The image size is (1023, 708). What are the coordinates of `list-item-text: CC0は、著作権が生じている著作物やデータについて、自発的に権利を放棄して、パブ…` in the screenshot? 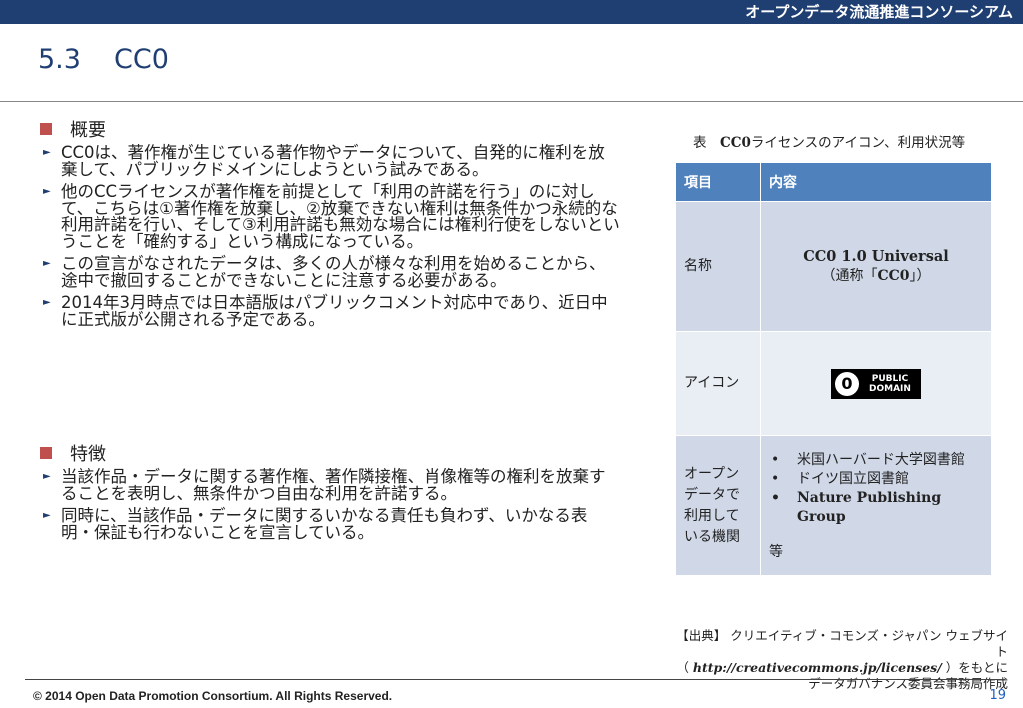 It's located at (333, 161).